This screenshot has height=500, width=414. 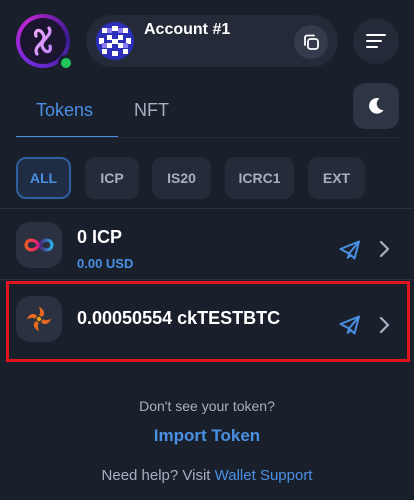 I want to click on tab-nft: NFT, so click(x=151, y=110).